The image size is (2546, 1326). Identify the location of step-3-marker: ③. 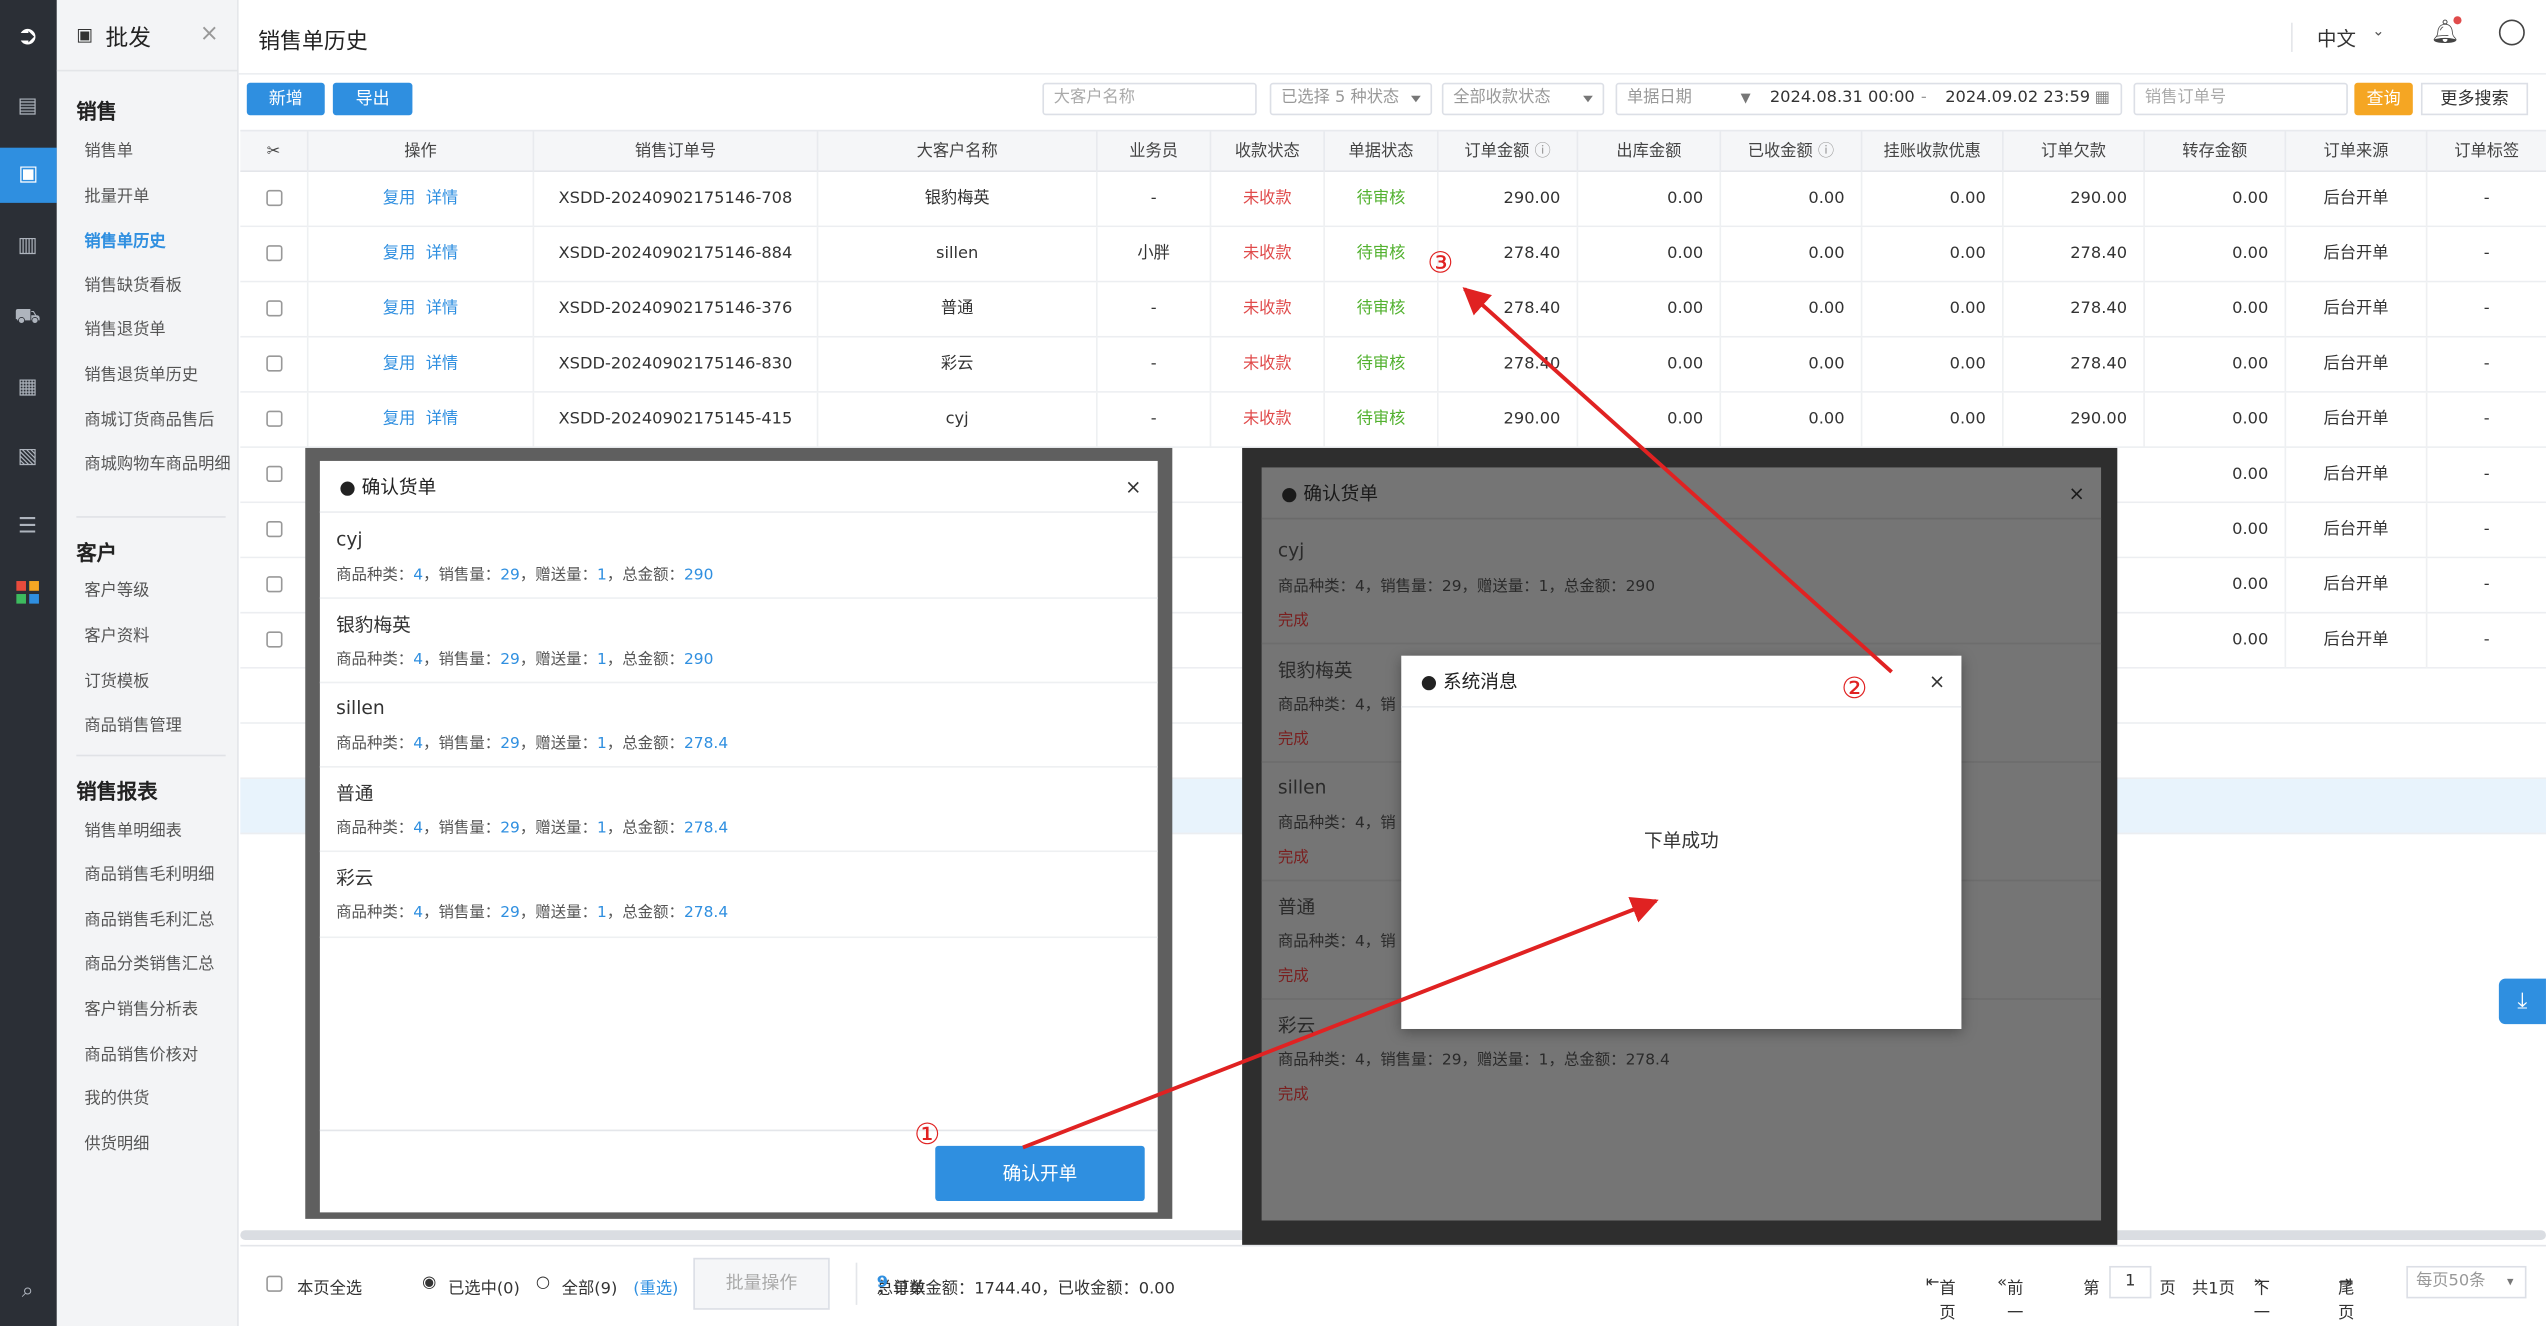
(1440, 263).